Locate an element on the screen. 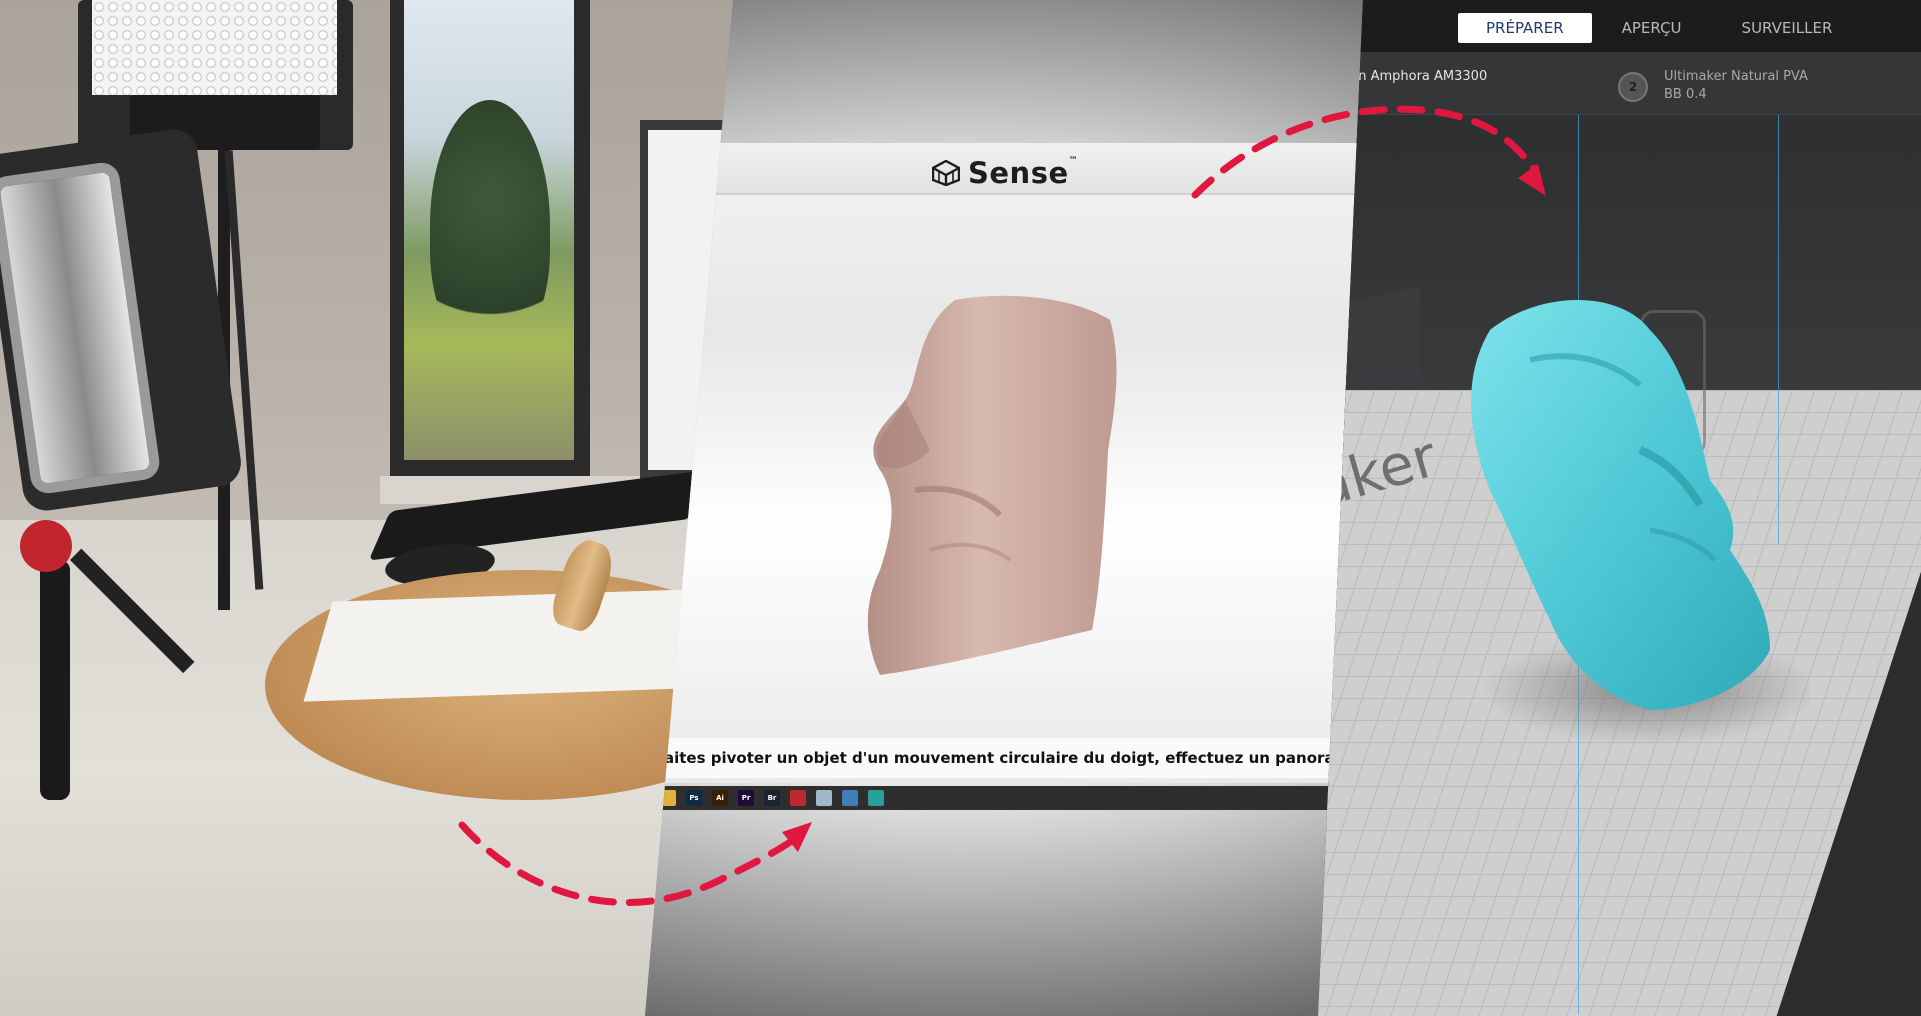 Image resolution: width=1921 pixels, height=1016 pixels. tripod-head is located at coordinates (46, 546).